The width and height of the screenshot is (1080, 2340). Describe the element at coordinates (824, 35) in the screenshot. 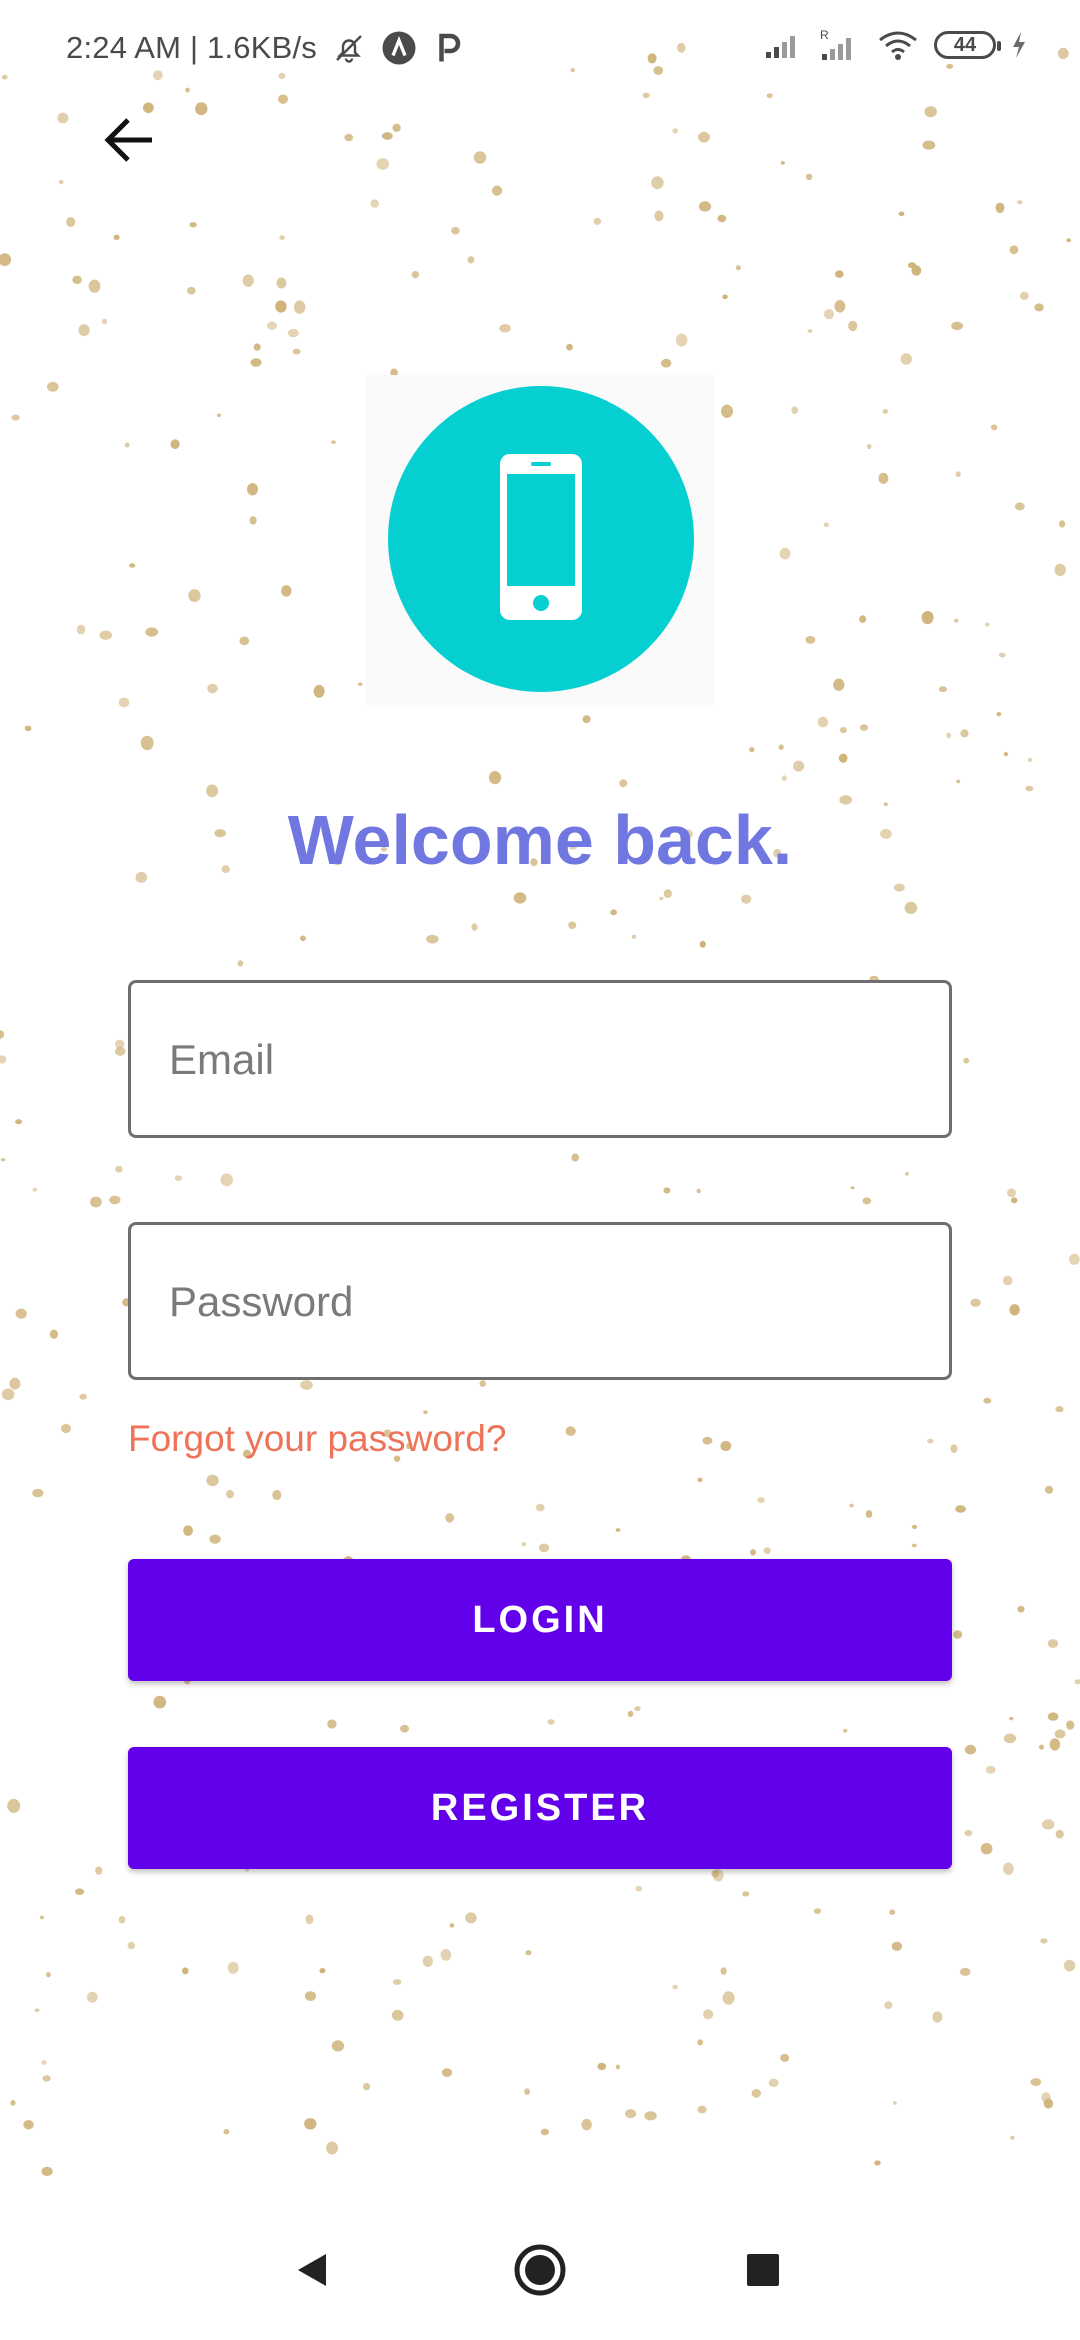

I see `svg-text: R` at that location.